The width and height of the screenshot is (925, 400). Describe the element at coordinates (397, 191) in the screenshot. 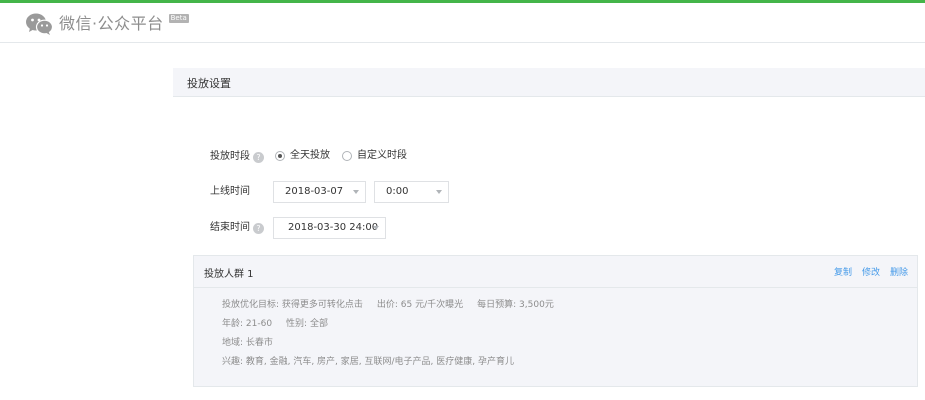

I see `start-time-value: 0:00` at that location.